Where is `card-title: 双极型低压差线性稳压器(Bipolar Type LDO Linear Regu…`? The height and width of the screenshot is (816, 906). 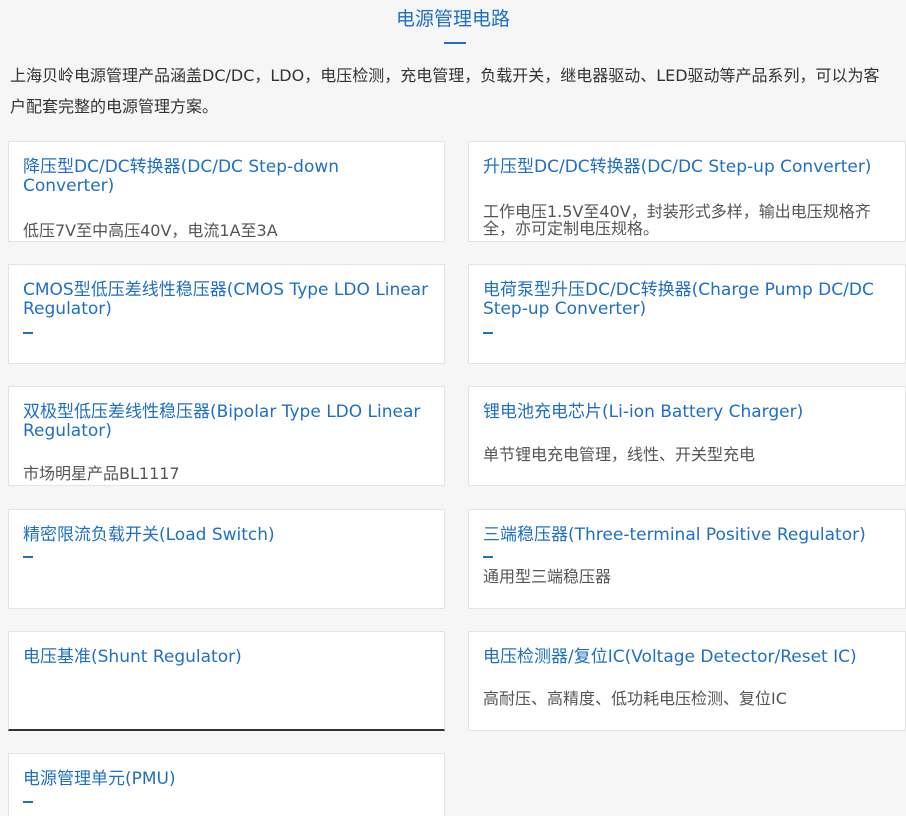 card-title: 双极型低压差线性稳压器(Bipolar Type LDO Linear Regu… is located at coordinates (228, 422).